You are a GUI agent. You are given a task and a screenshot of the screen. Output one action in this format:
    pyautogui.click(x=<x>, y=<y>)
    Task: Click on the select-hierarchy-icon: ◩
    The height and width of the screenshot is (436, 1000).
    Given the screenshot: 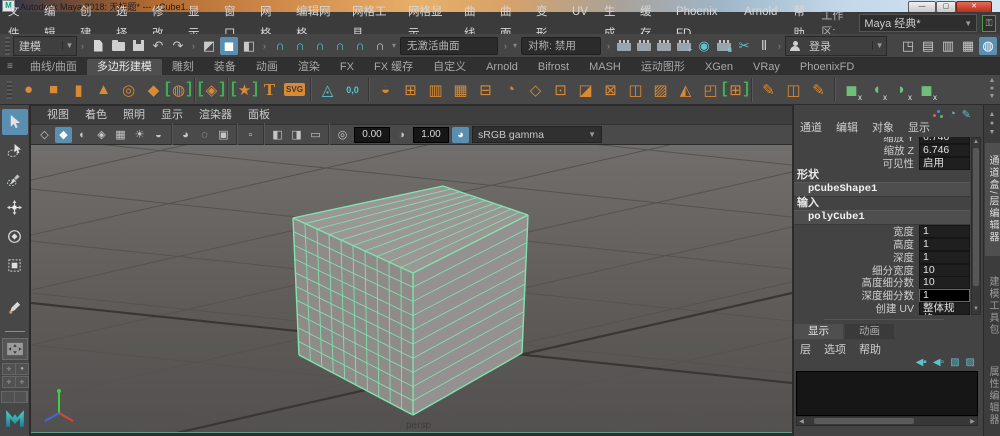 What is the action you would take?
    pyautogui.click(x=209, y=46)
    